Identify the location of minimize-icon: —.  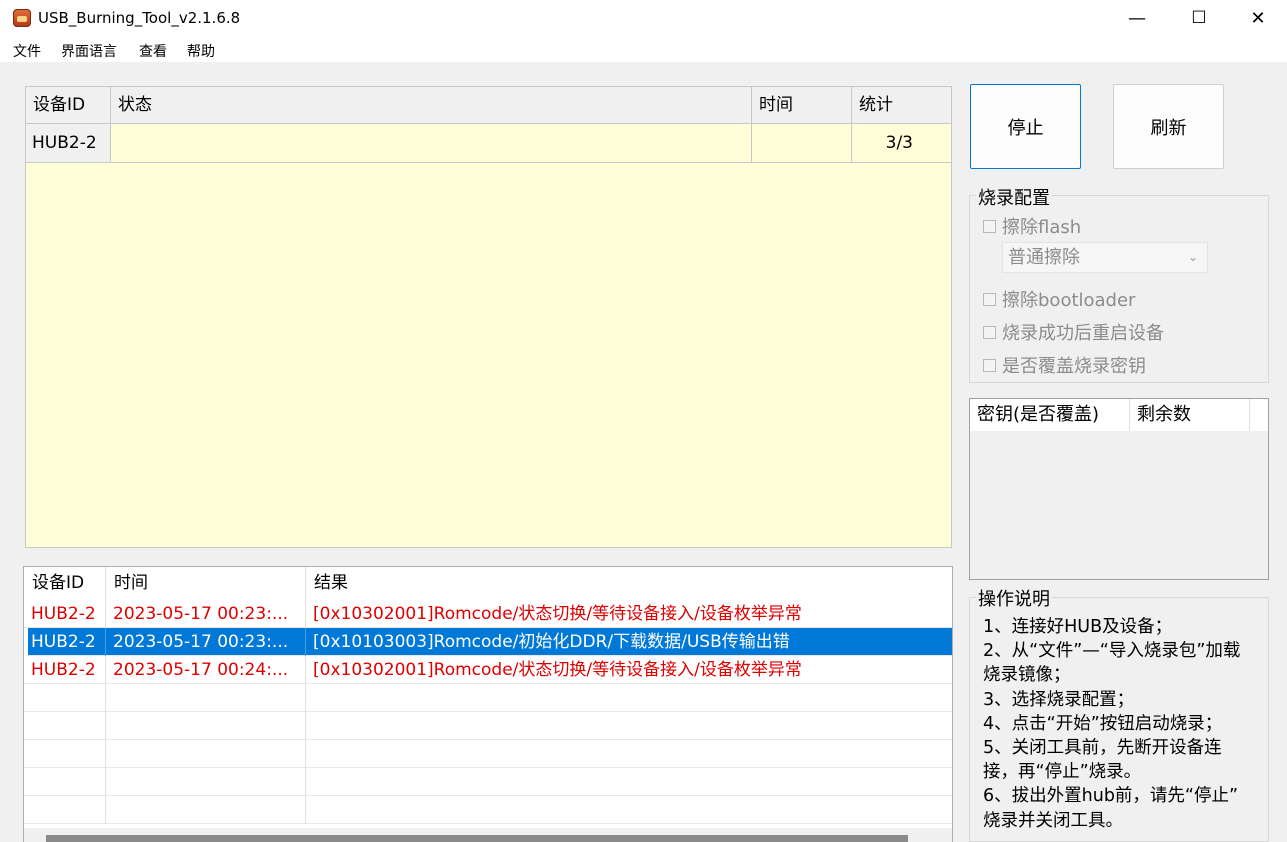
(1137, 18).